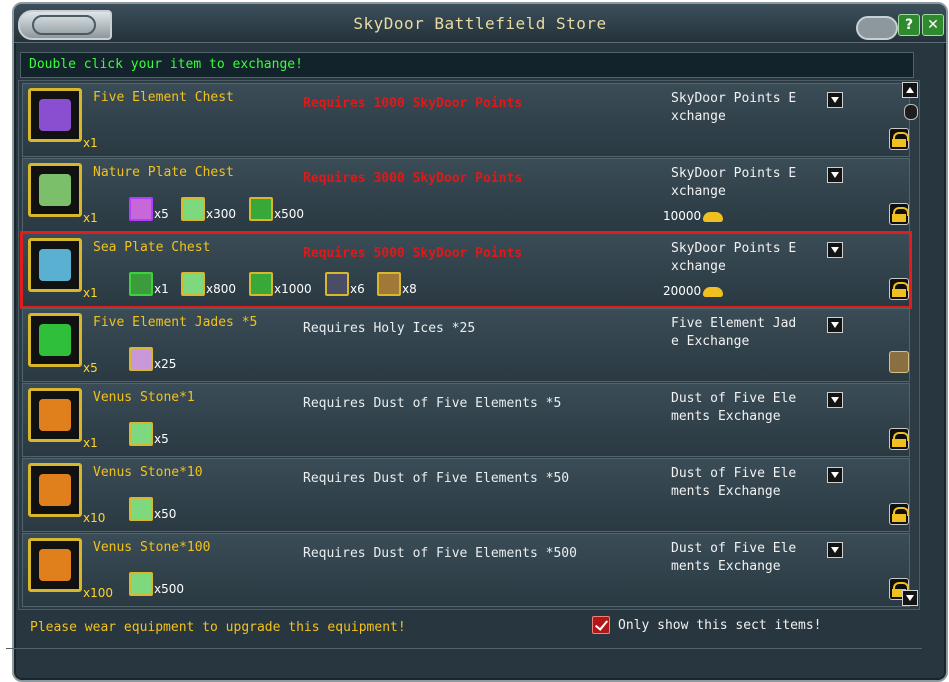  What do you see at coordinates (601, 625) in the screenshot?
I see `sect-filter-checkbox` at bounding box center [601, 625].